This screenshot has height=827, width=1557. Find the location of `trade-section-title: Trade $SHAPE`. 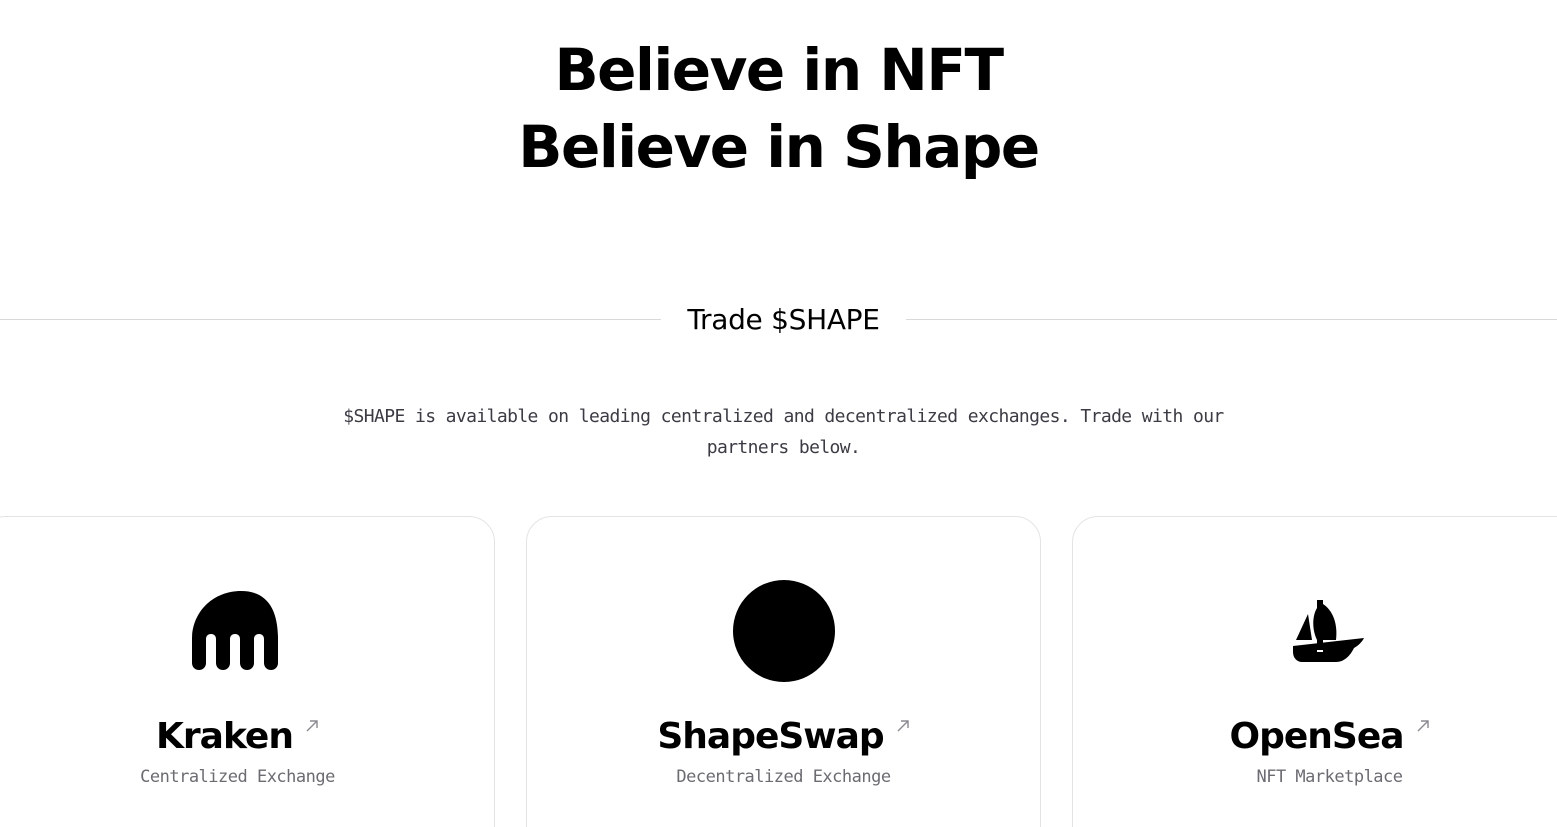

trade-section-title: Trade $SHAPE is located at coordinates (783, 319).